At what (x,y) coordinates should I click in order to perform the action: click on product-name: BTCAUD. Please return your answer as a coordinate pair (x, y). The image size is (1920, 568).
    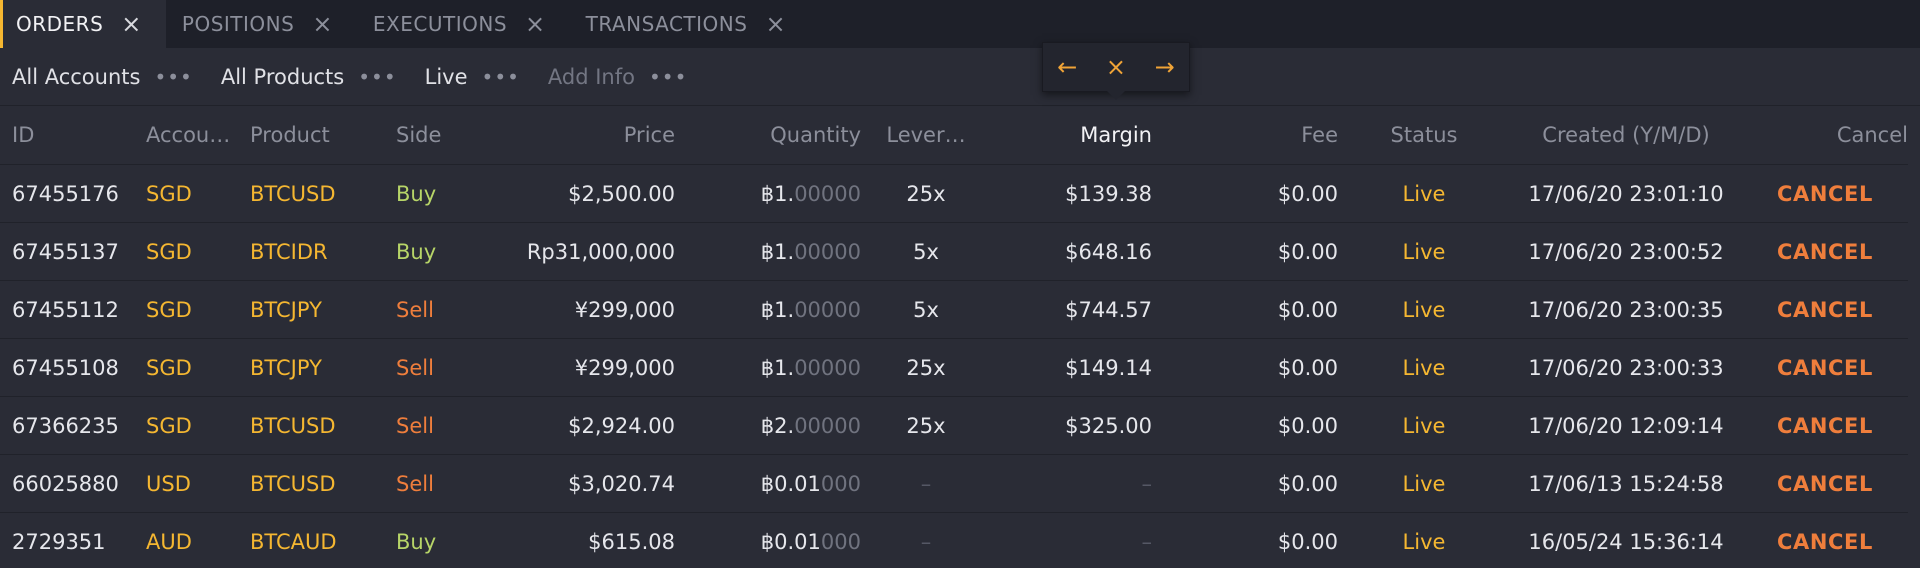
    Looking at the image, I should click on (323, 540).